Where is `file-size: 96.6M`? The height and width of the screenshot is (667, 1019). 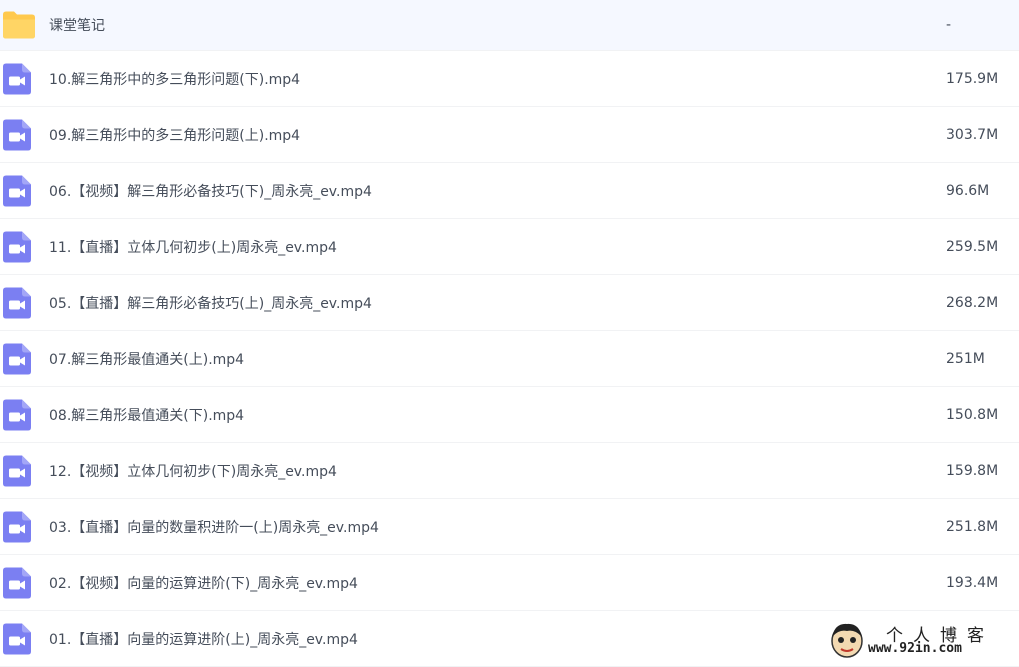
file-size: 96.6M is located at coordinates (968, 190).